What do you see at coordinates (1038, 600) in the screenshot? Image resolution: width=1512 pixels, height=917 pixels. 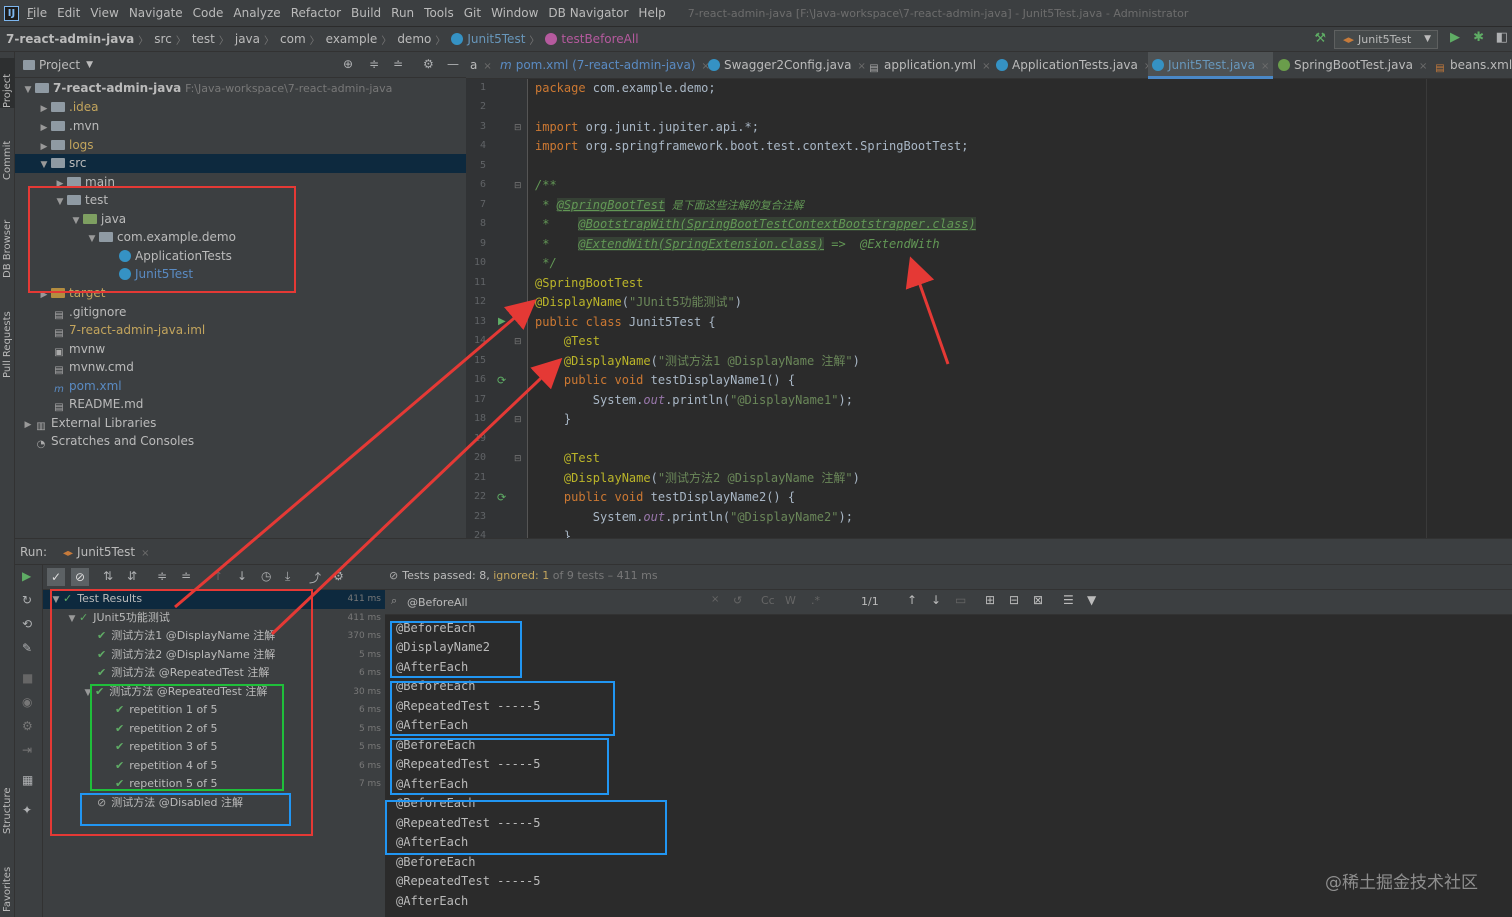 I see `select-occurrences-icon: ⊠` at bounding box center [1038, 600].